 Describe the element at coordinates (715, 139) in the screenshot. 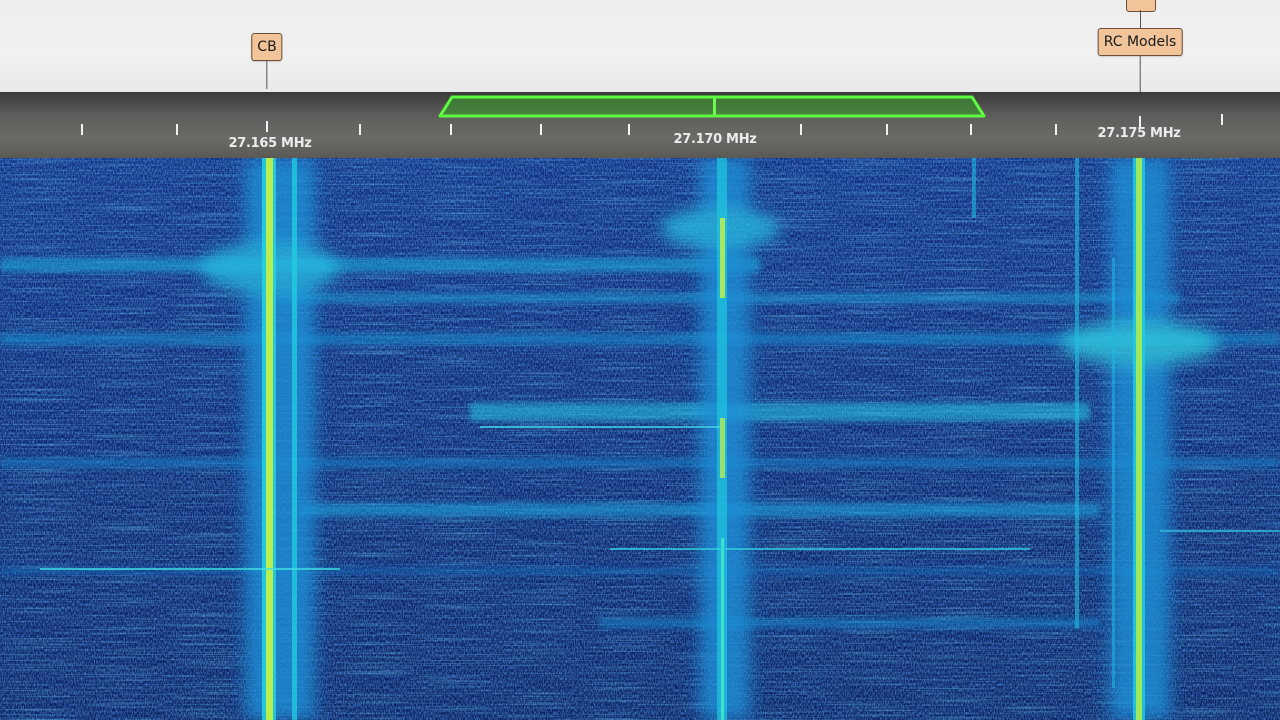

I see `frequency-label: 27.170 MHz` at that location.